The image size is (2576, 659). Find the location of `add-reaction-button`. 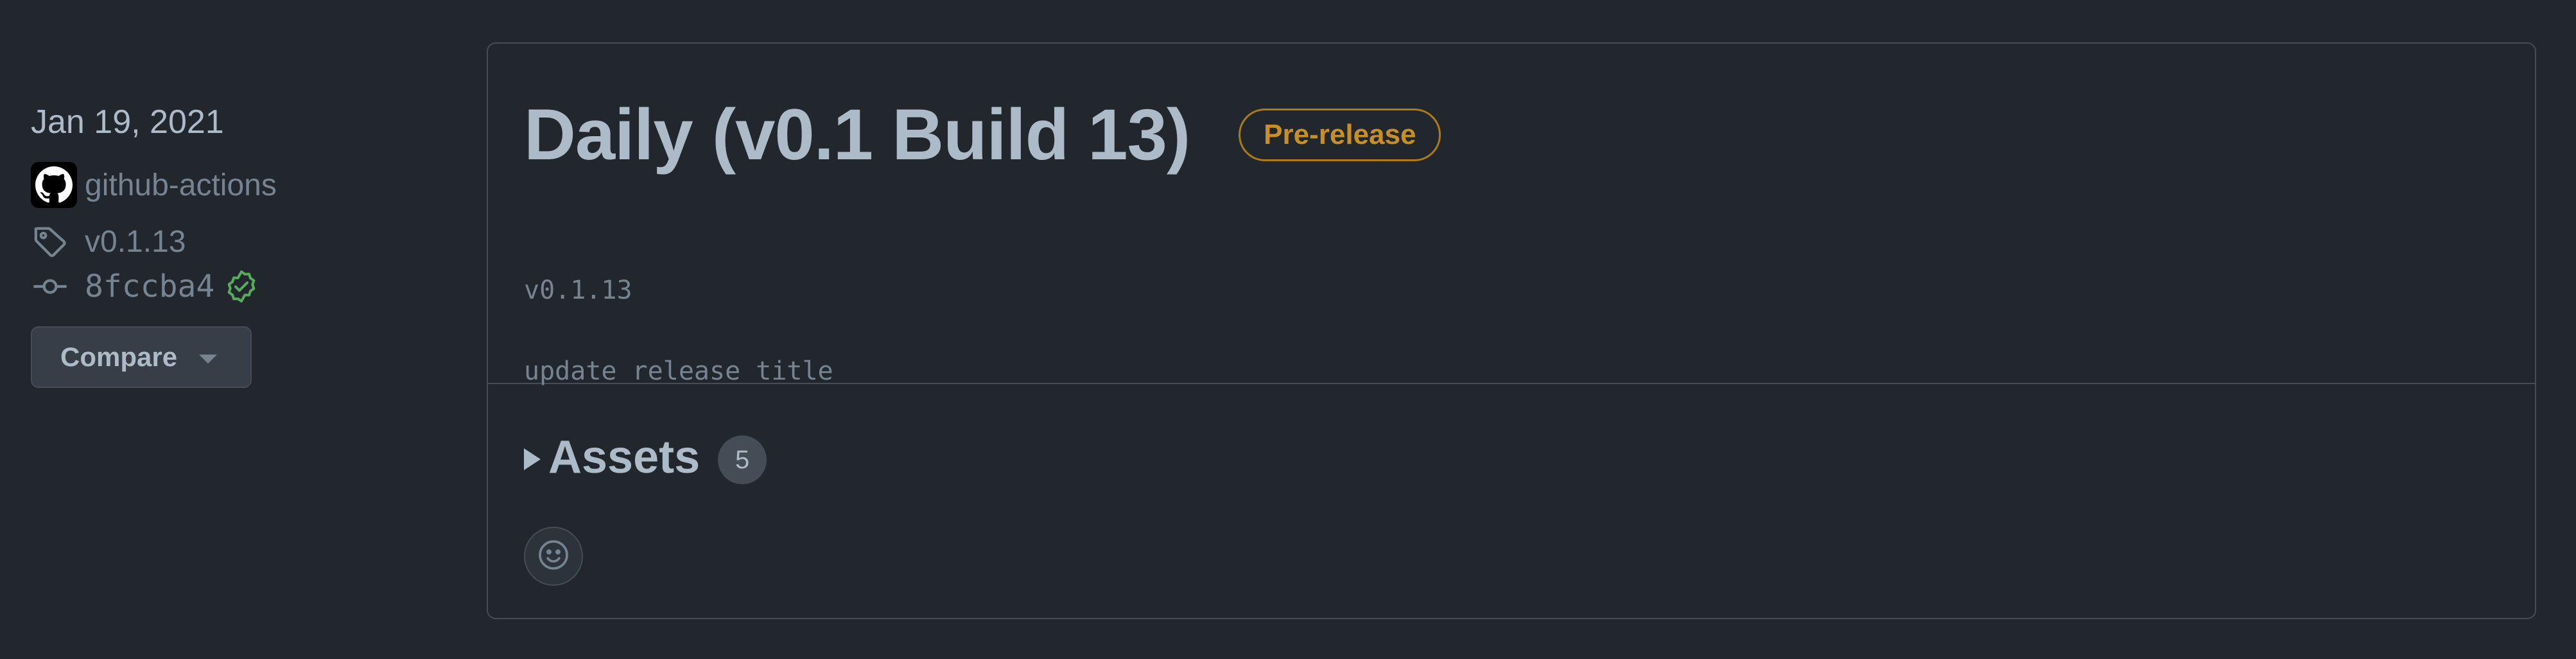

add-reaction-button is located at coordinates (553, 556).